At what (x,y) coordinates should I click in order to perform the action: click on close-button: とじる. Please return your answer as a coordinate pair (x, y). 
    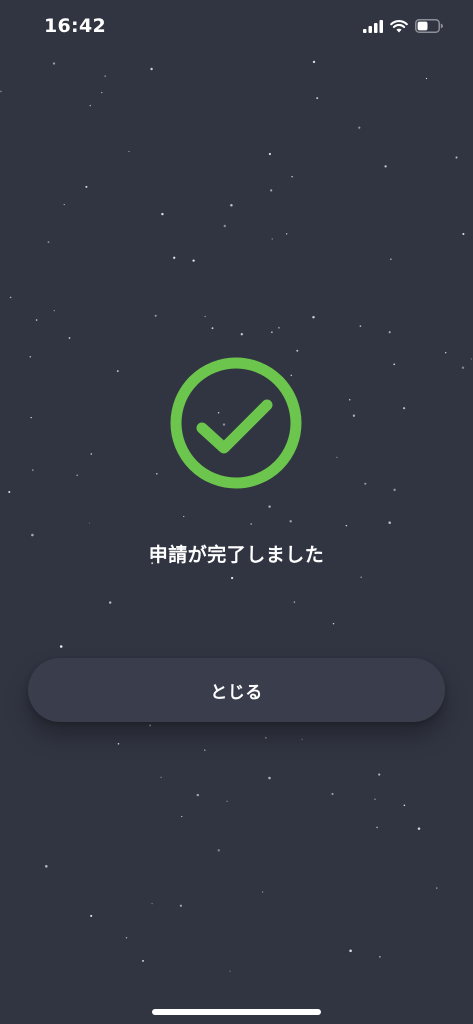
    Looking at the image, I should click on (236, 690).